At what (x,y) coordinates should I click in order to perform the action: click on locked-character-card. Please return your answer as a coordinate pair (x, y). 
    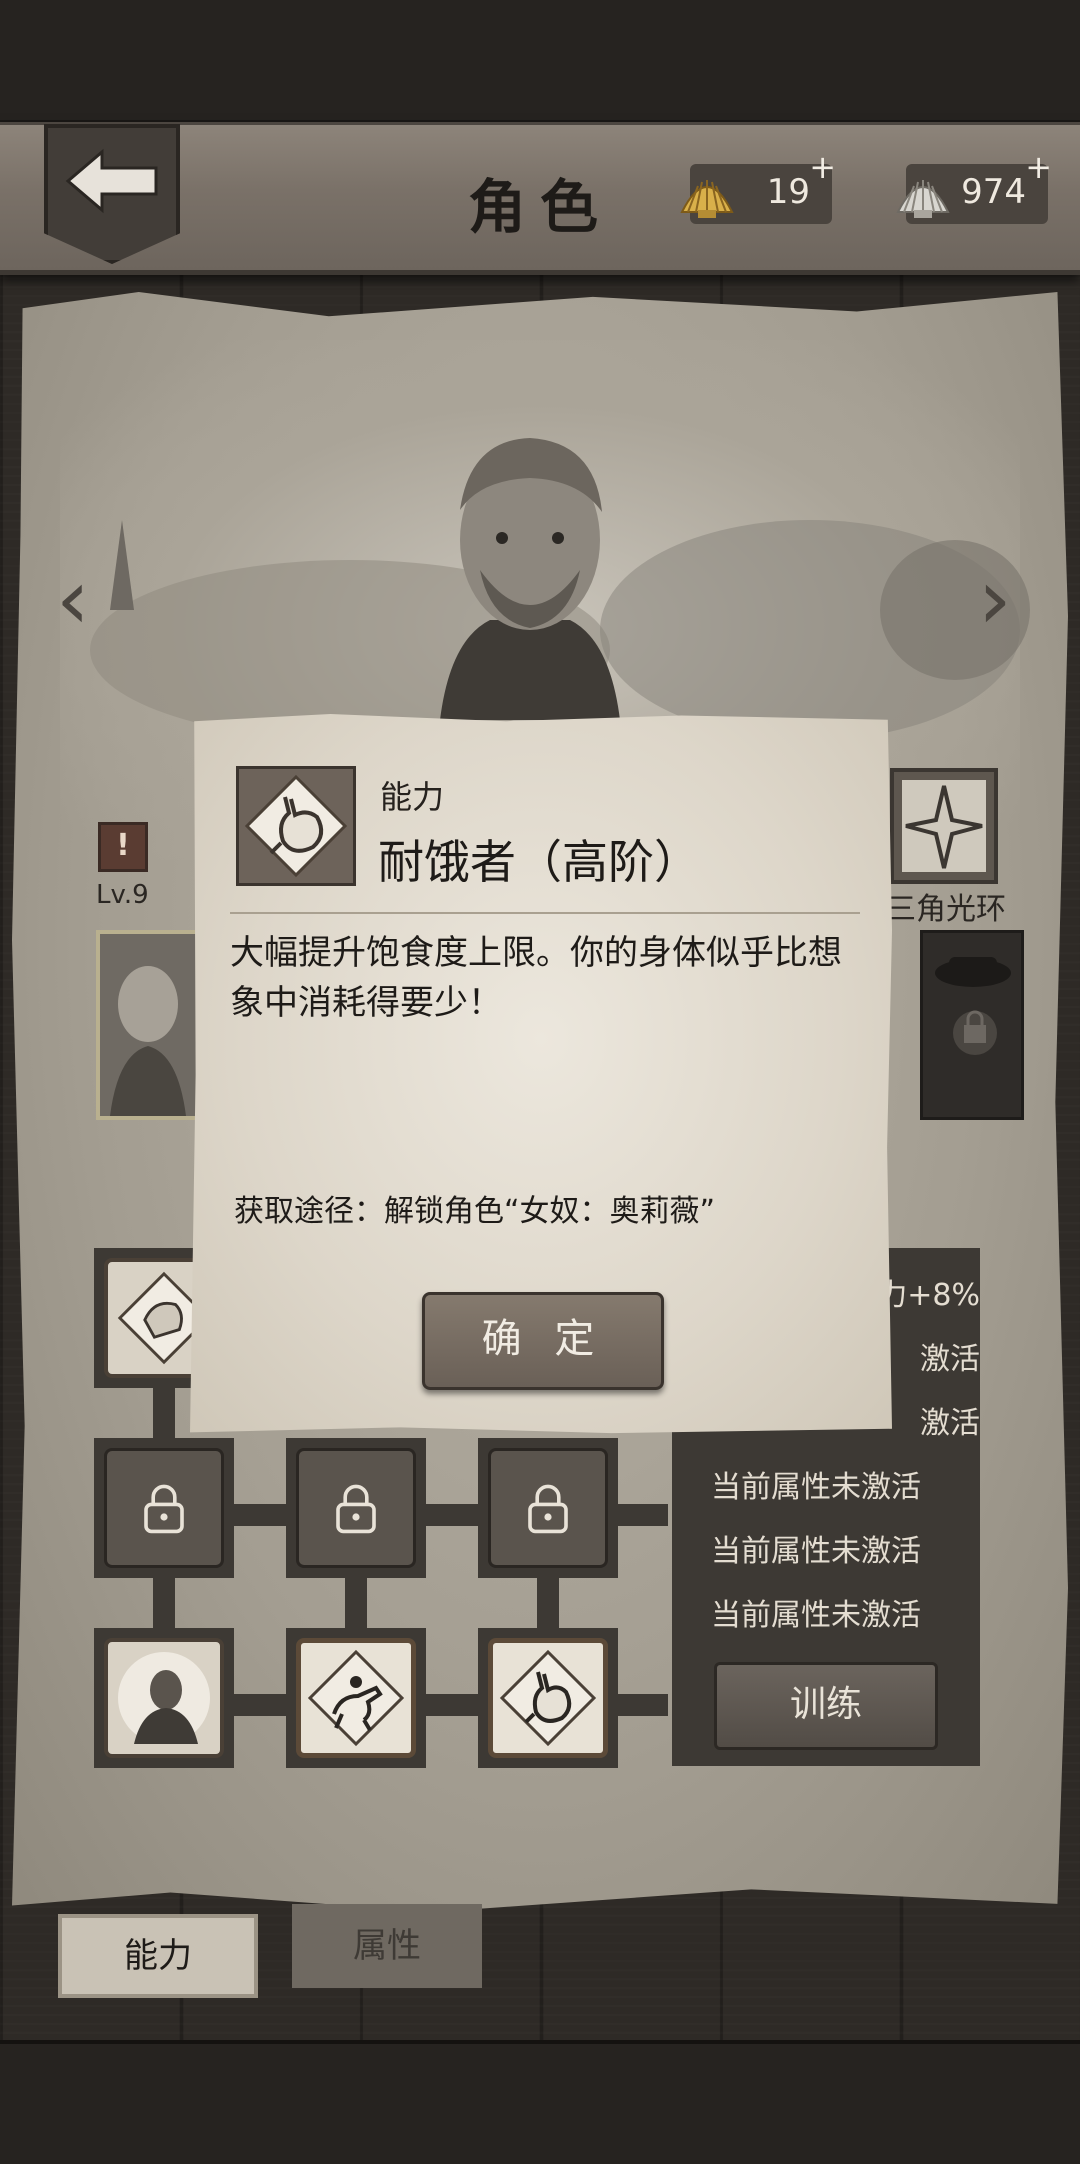
    Looking at the image, I should click on (972, 1025).